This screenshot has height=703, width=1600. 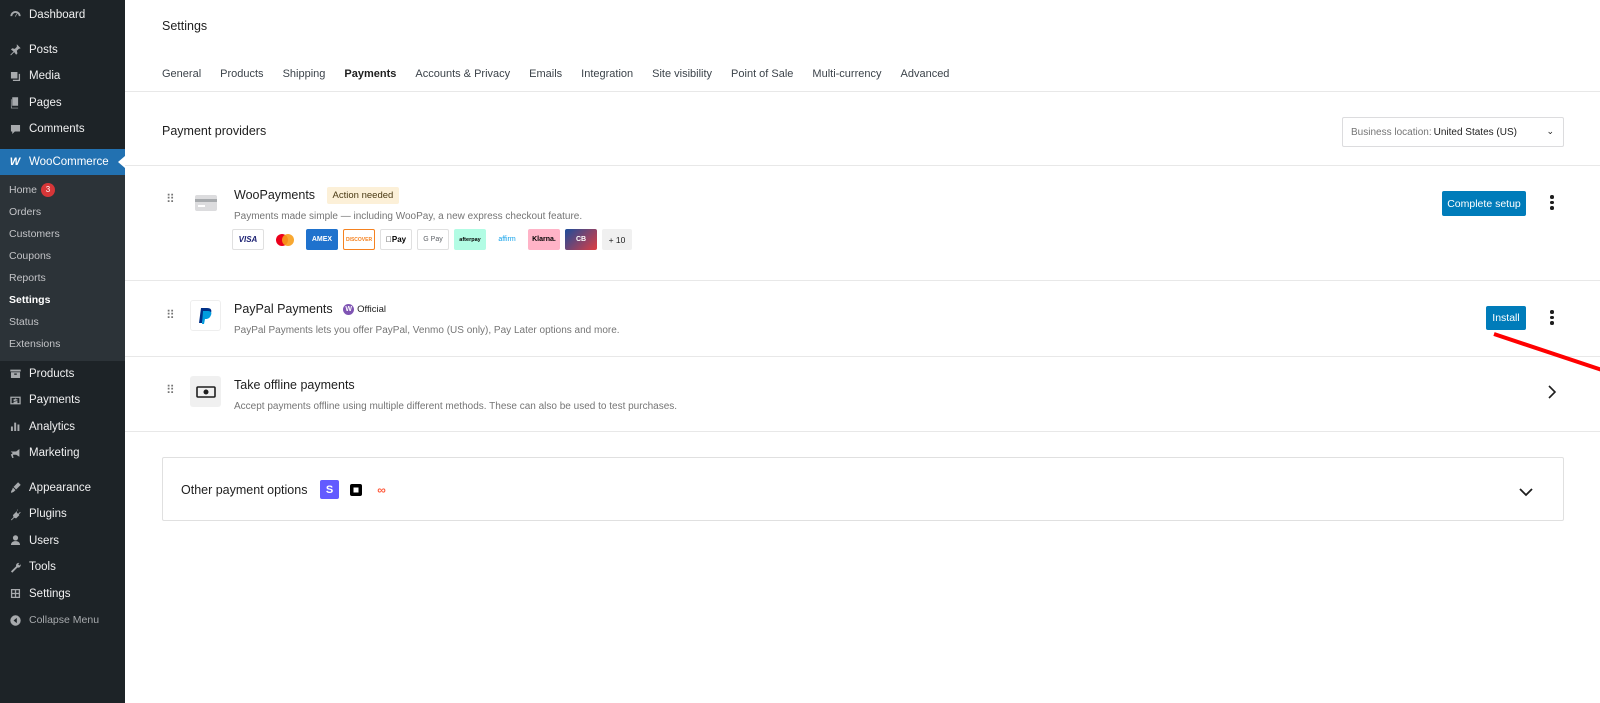 I want to click on visa-logo: VISA, so click(x=248, y=239).